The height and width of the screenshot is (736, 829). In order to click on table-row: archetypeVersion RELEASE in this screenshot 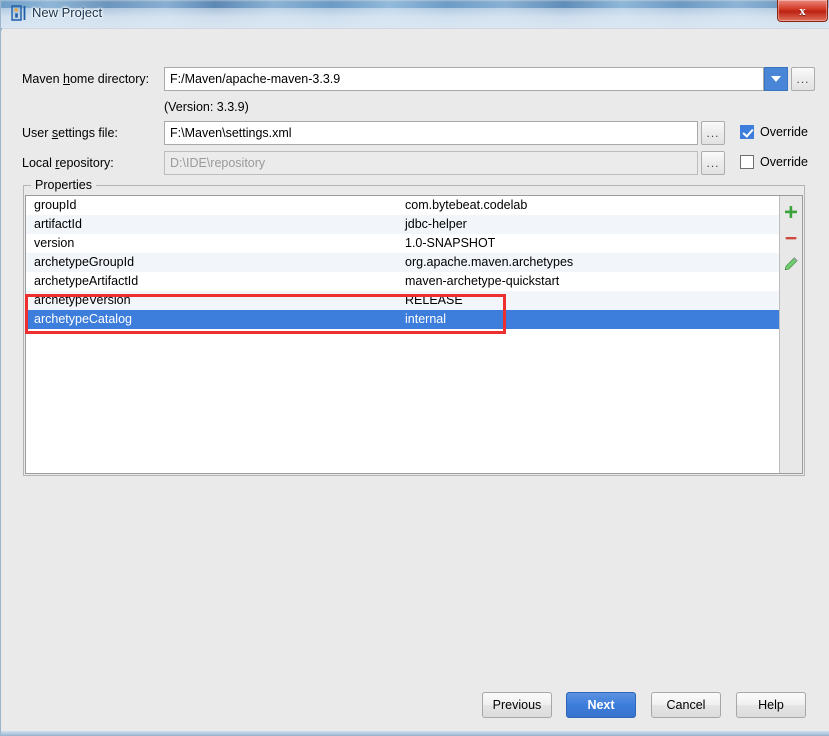, I will do `click(402, 300)`.